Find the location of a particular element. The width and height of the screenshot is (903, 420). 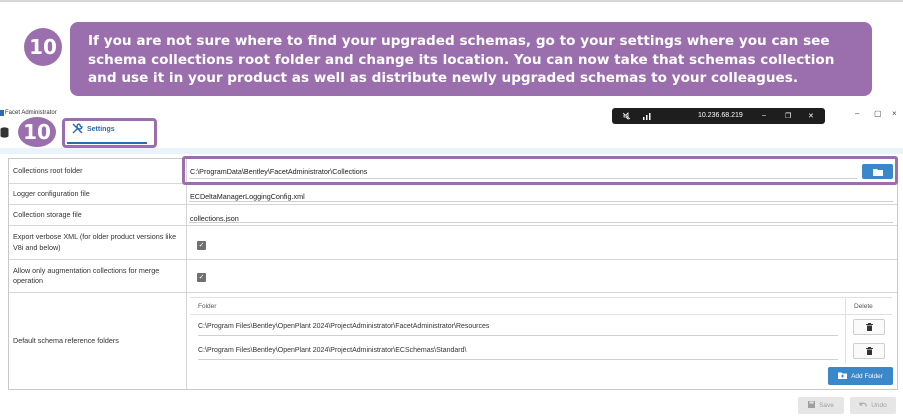

toolbar-band is located at coordinates (451, 151).